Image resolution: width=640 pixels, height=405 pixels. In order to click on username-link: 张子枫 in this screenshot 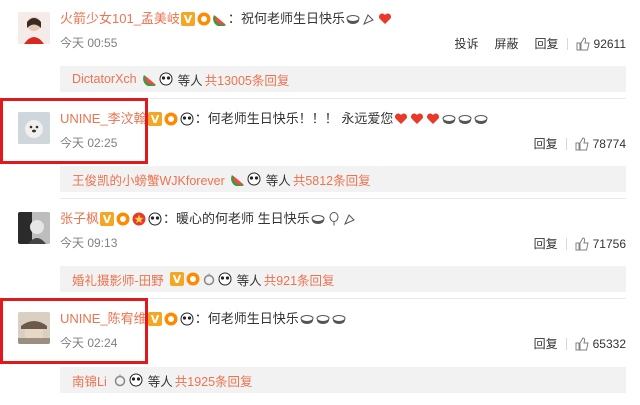, I will do `click(79, 219)`.